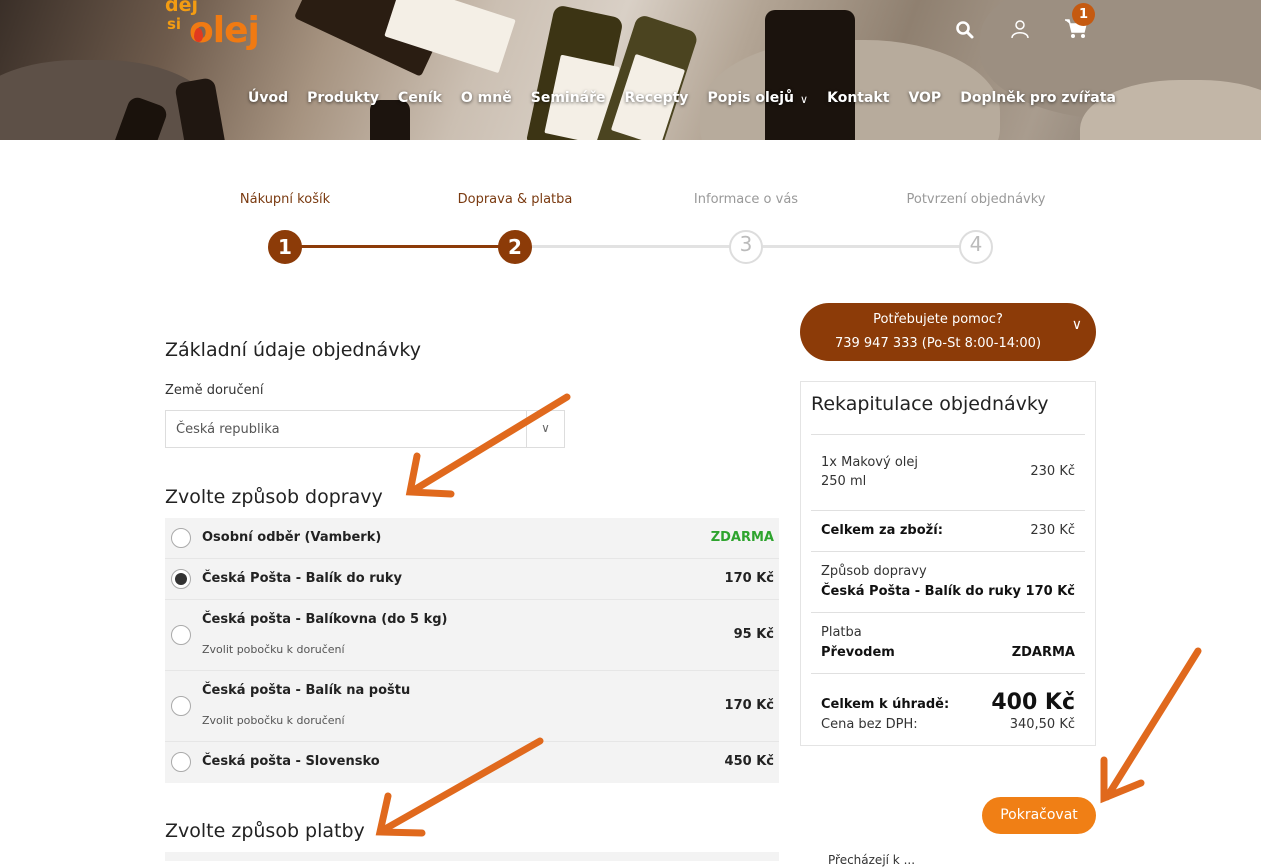  I want to click on arrow-payment-head, so click(400, 814).